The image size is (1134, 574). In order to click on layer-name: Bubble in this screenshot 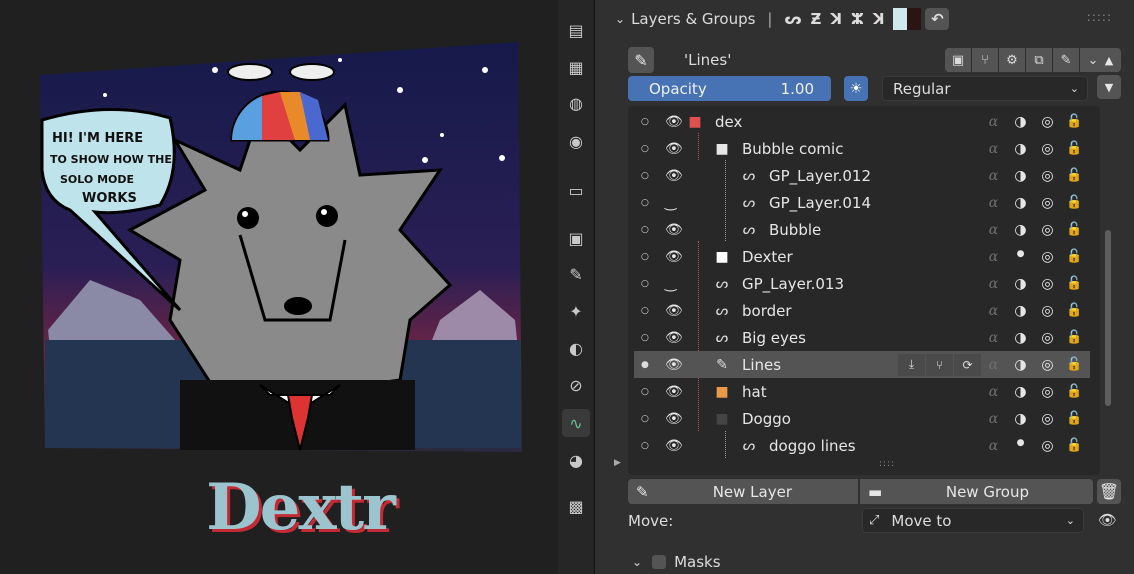, I will do `click(795, 230)`.